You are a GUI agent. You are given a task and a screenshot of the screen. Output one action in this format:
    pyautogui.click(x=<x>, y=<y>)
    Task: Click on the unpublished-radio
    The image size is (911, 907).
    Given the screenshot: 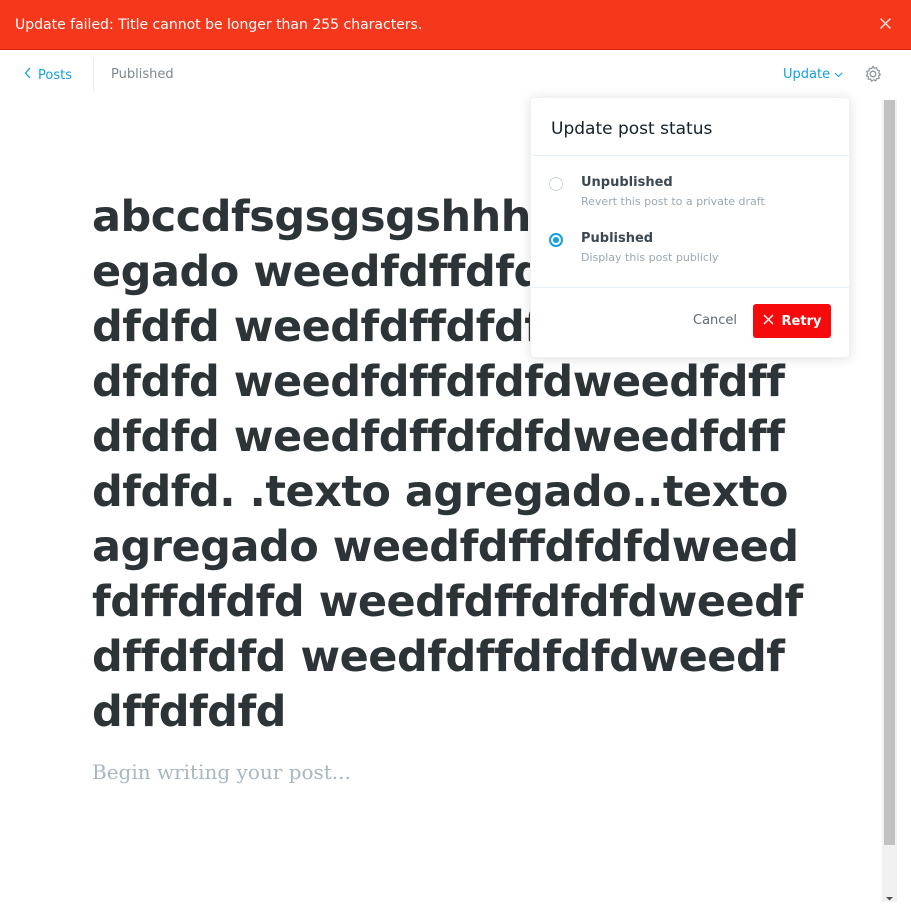 What is the action you would take?
    pyautogui.click(x=556, y=184)
    